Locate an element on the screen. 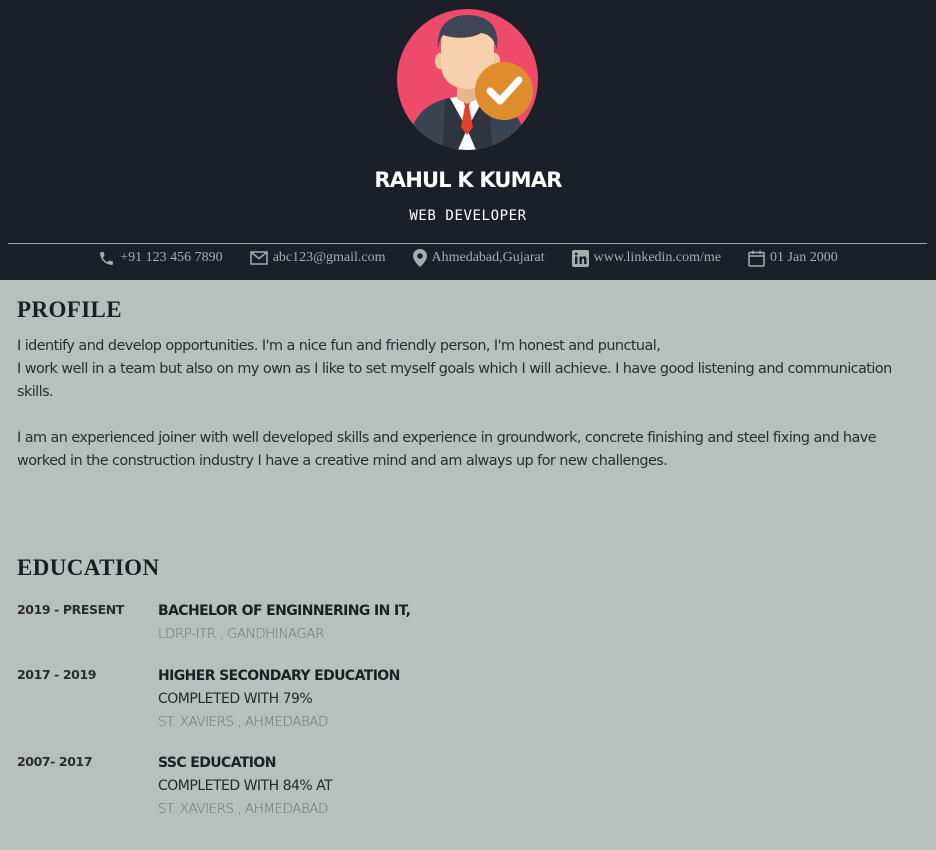 Image resolution: width=936 pixels, height=850 pixels. education-degree: BACHELOR OF ENGINNERING IN IT, is located at coordinates (284, 611).